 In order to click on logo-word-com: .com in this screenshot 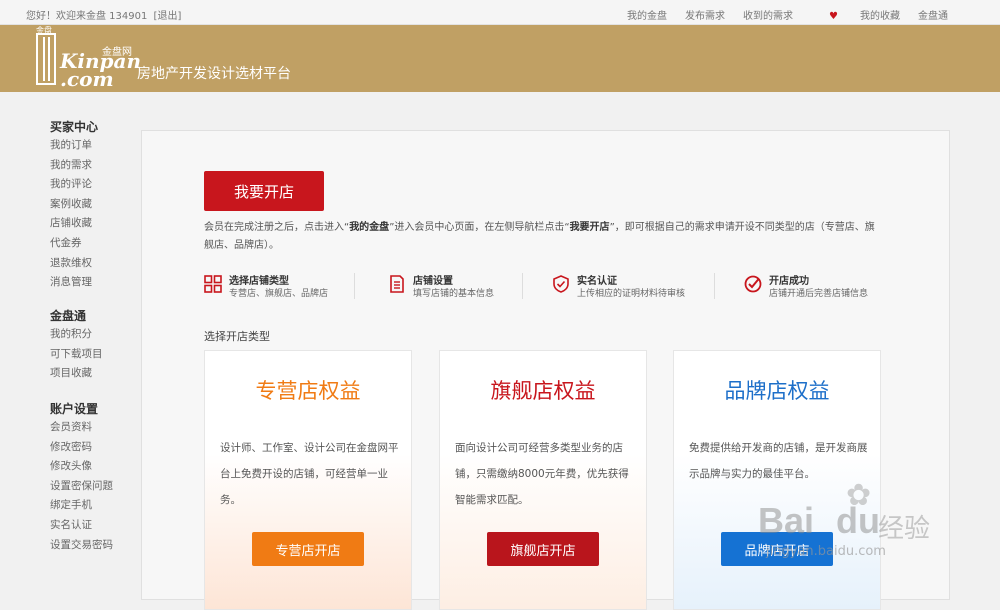, I will do `click(87, 79)`.